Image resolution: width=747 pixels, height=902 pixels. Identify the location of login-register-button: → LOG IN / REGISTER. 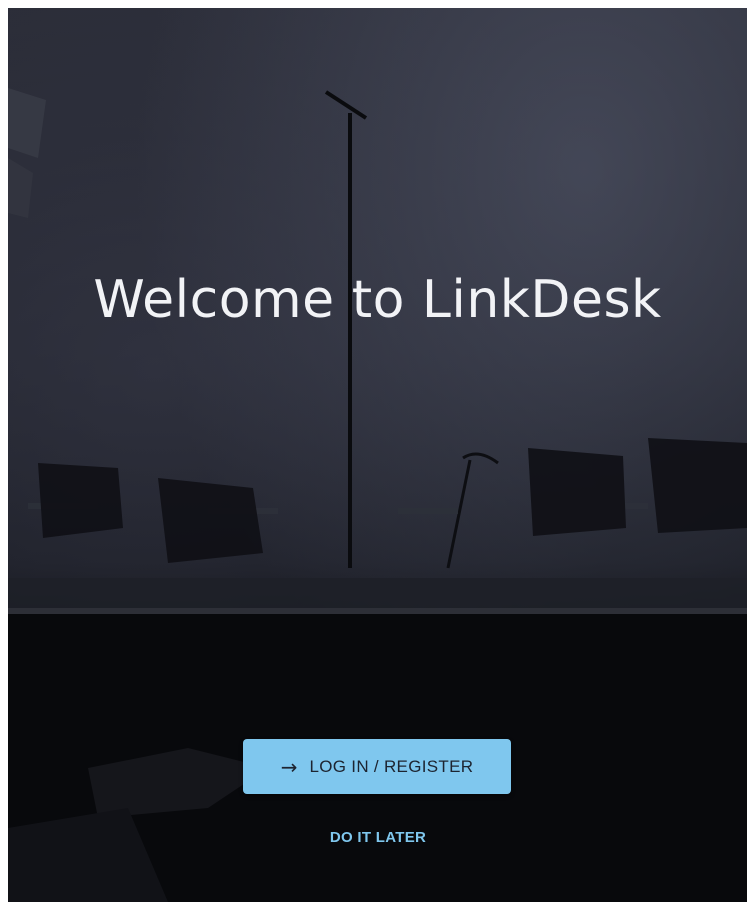
(377, 766).